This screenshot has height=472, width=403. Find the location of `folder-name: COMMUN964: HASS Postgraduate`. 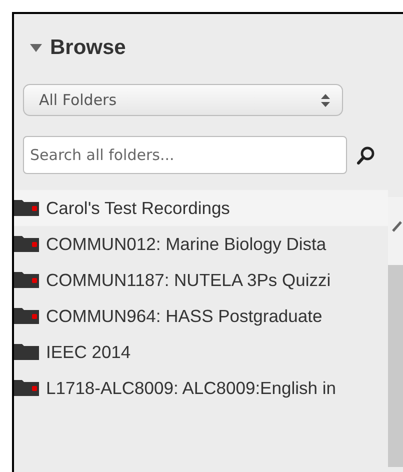

folder-name: COMMUN964: HASS Postgraduate is located at coordinates (184, 316).